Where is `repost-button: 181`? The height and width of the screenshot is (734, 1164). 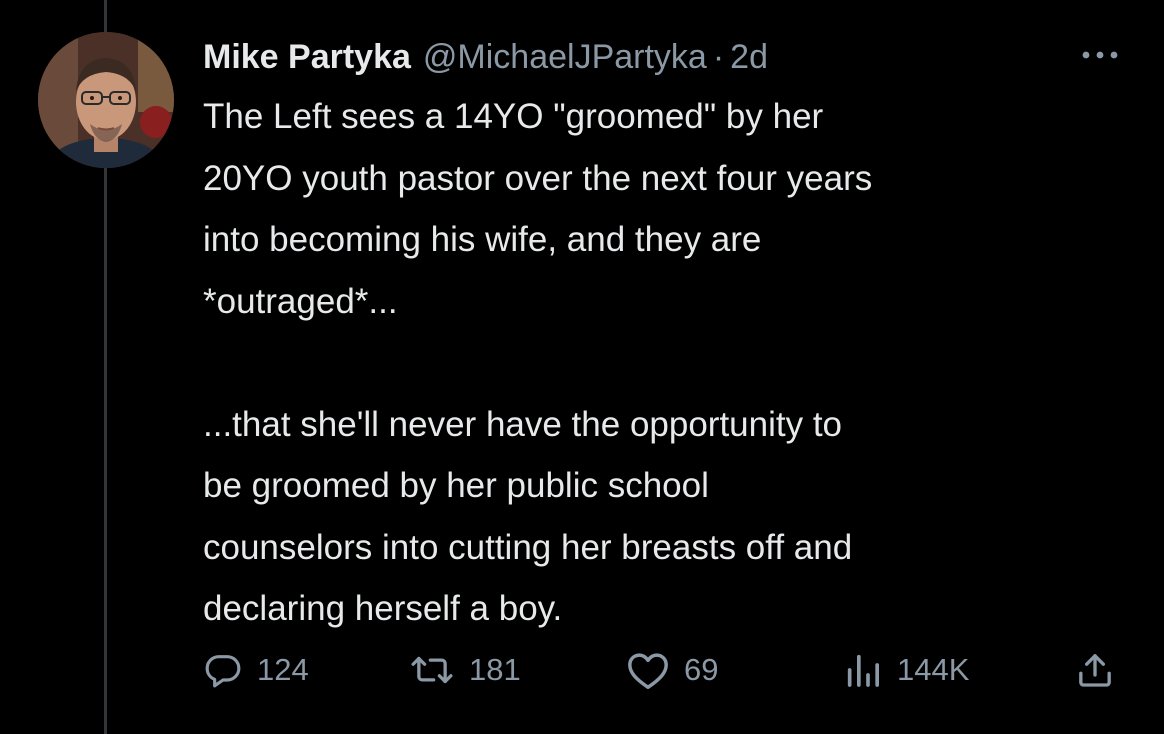 repost-button: 181 is located at coordinates (465, 670).